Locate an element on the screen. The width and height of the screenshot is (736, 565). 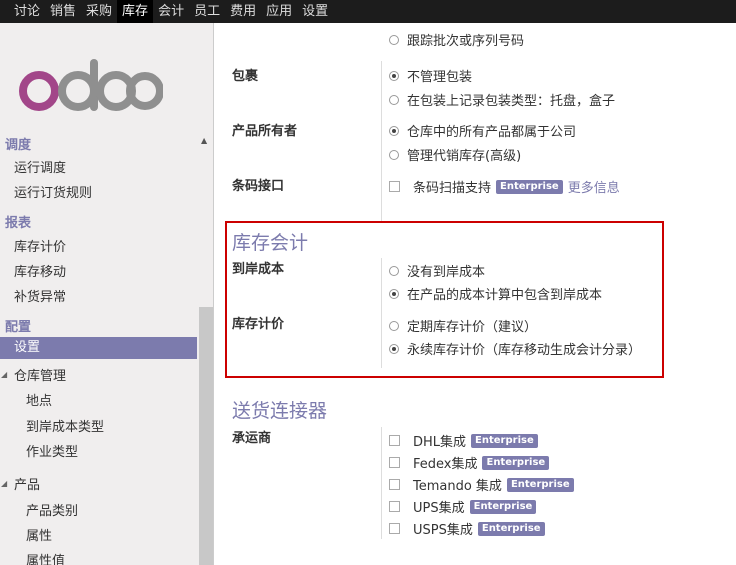
option-usps: USPS集成 Enterprise is located at coordinates (467, 528).